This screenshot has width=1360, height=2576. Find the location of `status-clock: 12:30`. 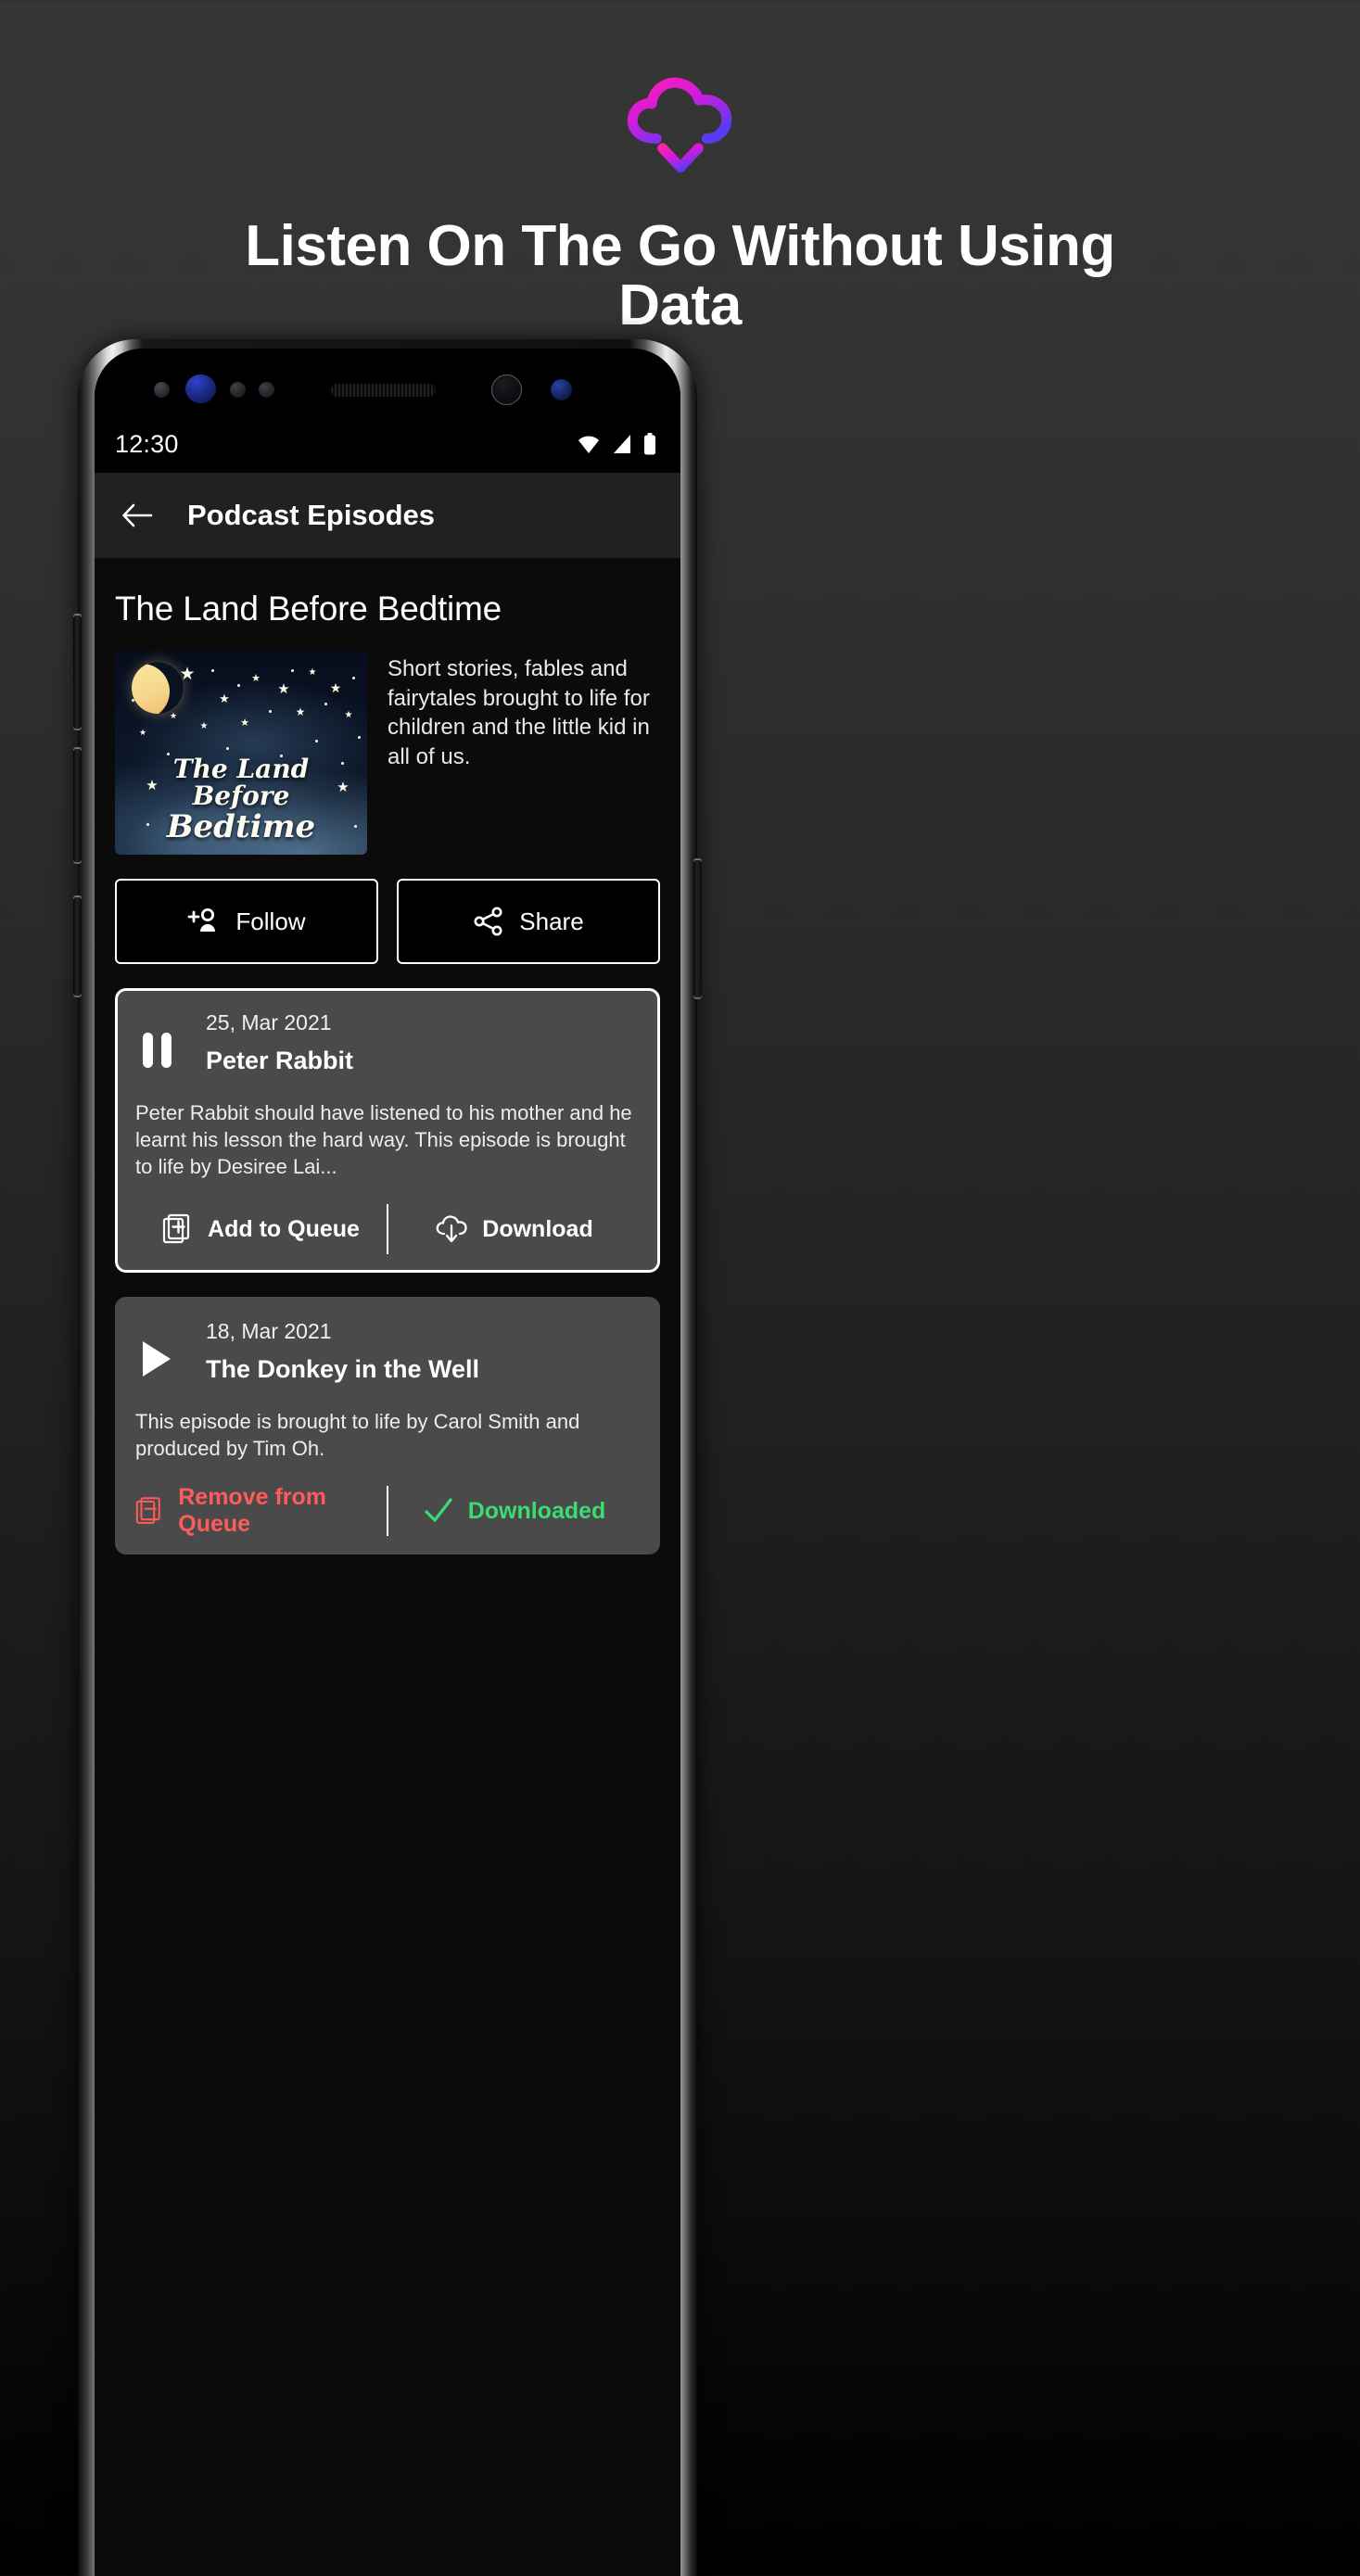

status-clock: 12:30 is located at coordinates (147, 443).